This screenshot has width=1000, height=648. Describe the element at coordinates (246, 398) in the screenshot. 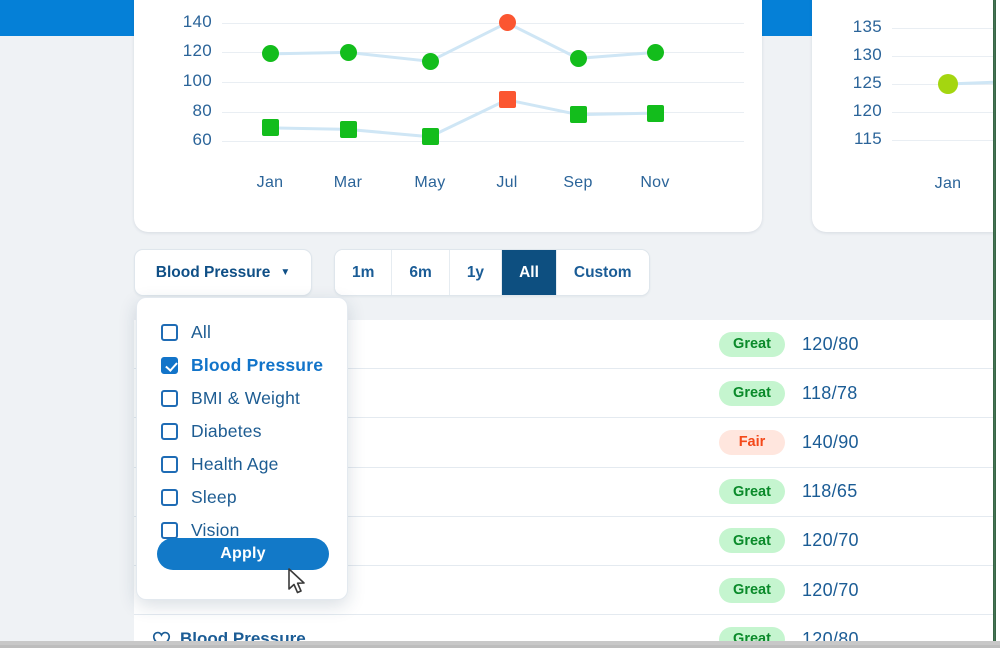

I see `metric-option-label: BMI & Weight` at that location.